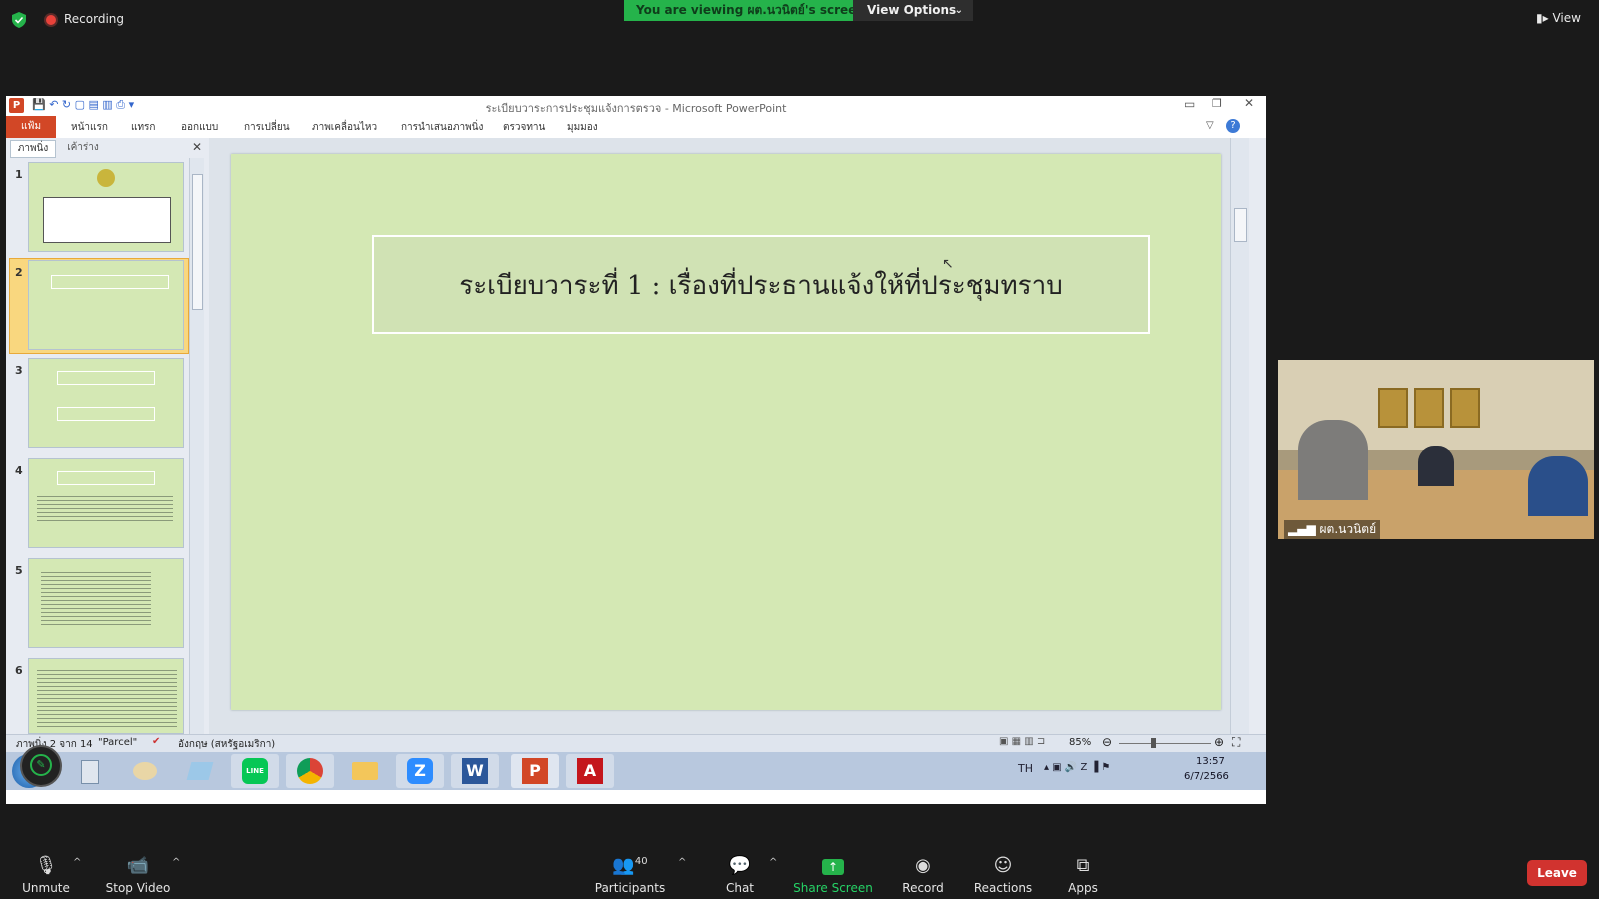 Image resolution: width=1599 pixels, height=899 pixels. What do you see at coordinates (1557, 873) in the screenshot?
I see `leave-button: Leave` at bounding box center [1557, 873].